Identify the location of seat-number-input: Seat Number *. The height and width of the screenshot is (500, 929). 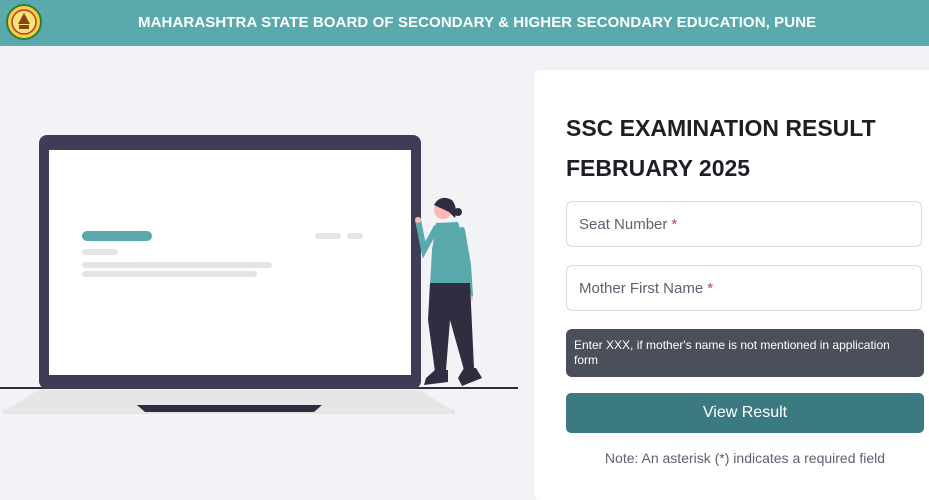
(744, 224).